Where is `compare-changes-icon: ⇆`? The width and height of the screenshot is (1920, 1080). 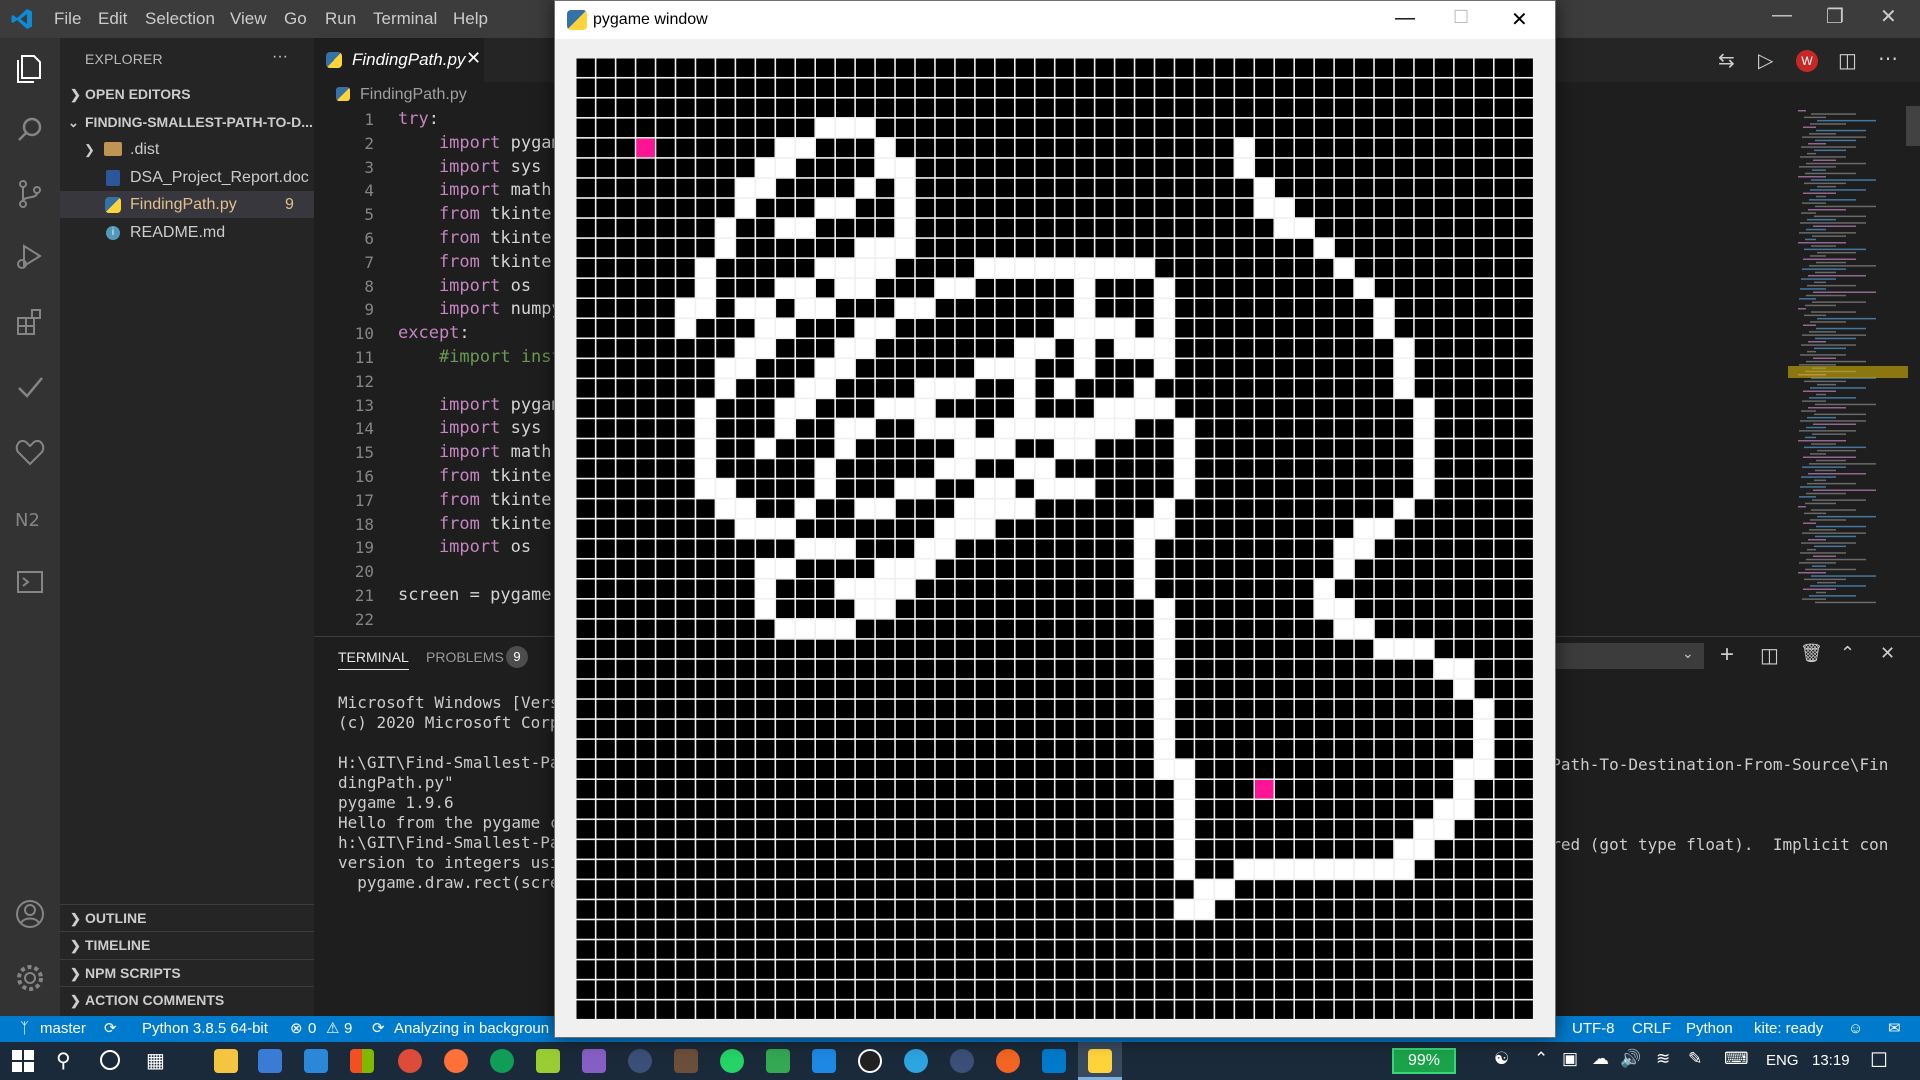
compare-changes-icon: ⇆ is located at coordinates (1726, 60).